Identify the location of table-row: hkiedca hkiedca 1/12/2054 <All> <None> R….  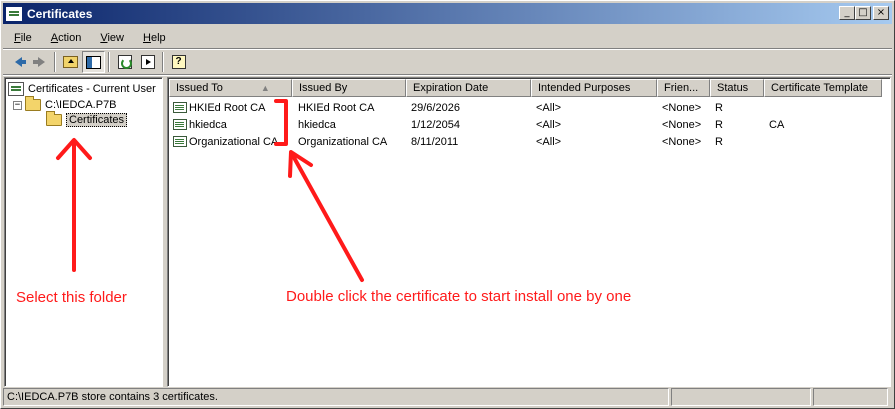
(525, 124).